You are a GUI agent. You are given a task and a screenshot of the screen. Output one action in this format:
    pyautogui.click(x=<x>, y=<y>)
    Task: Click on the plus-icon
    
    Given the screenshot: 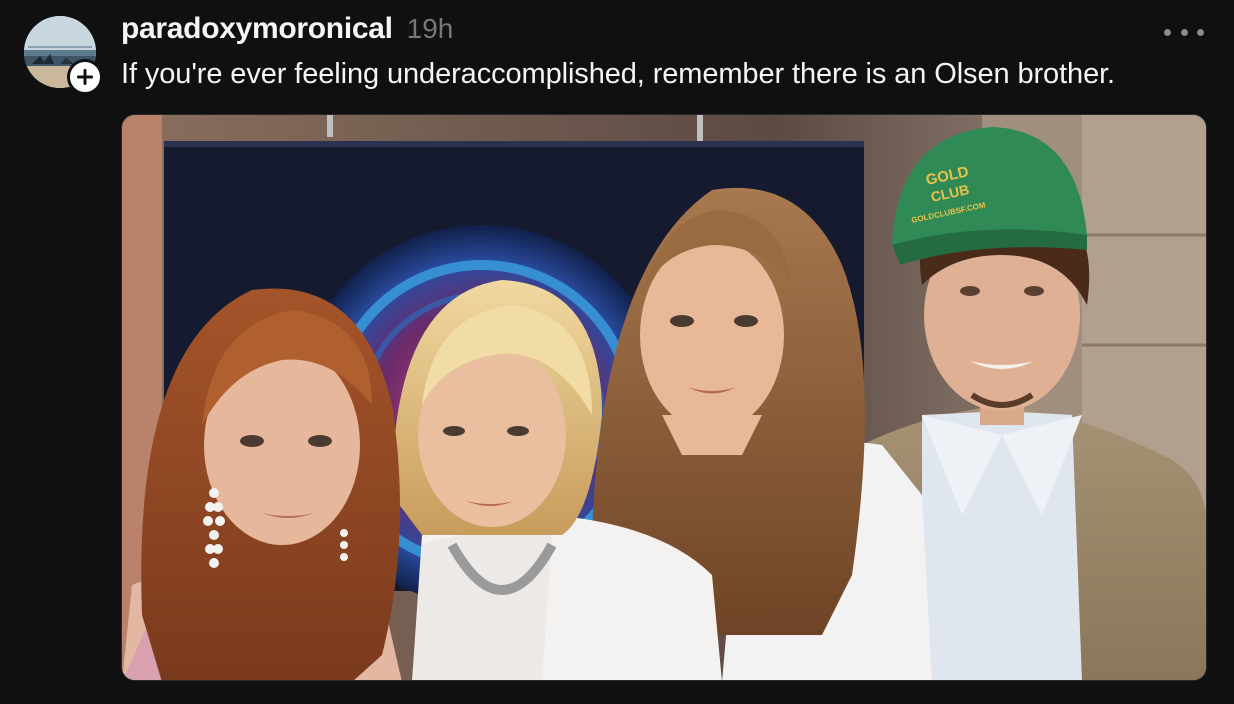 What is the action you would take?
    pyautogui.click(x=85, y=77)
    